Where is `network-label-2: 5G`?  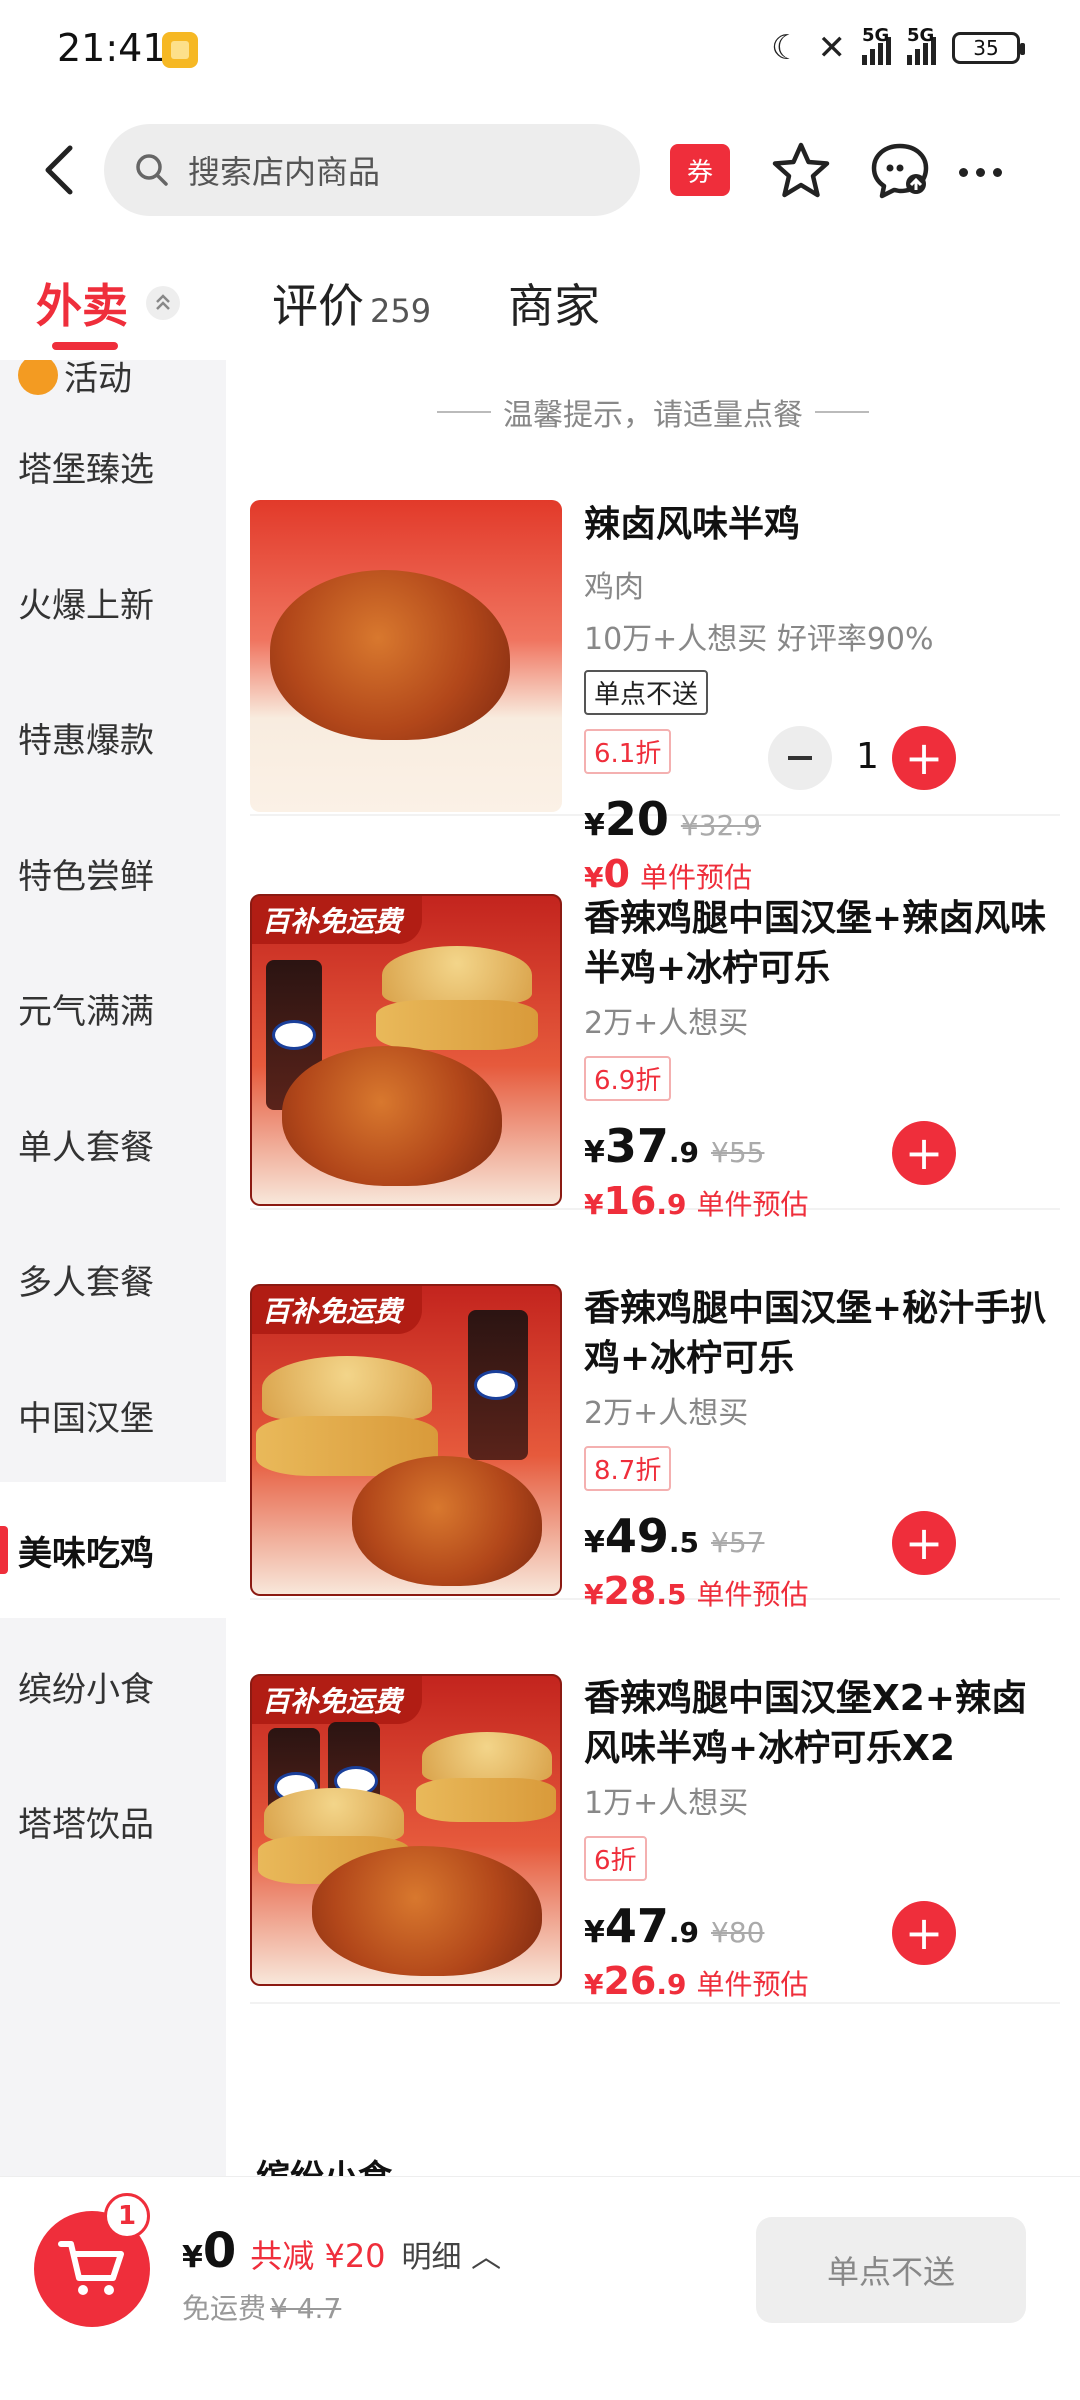
network-label-2: 5G is located at coordinates (921, 35).